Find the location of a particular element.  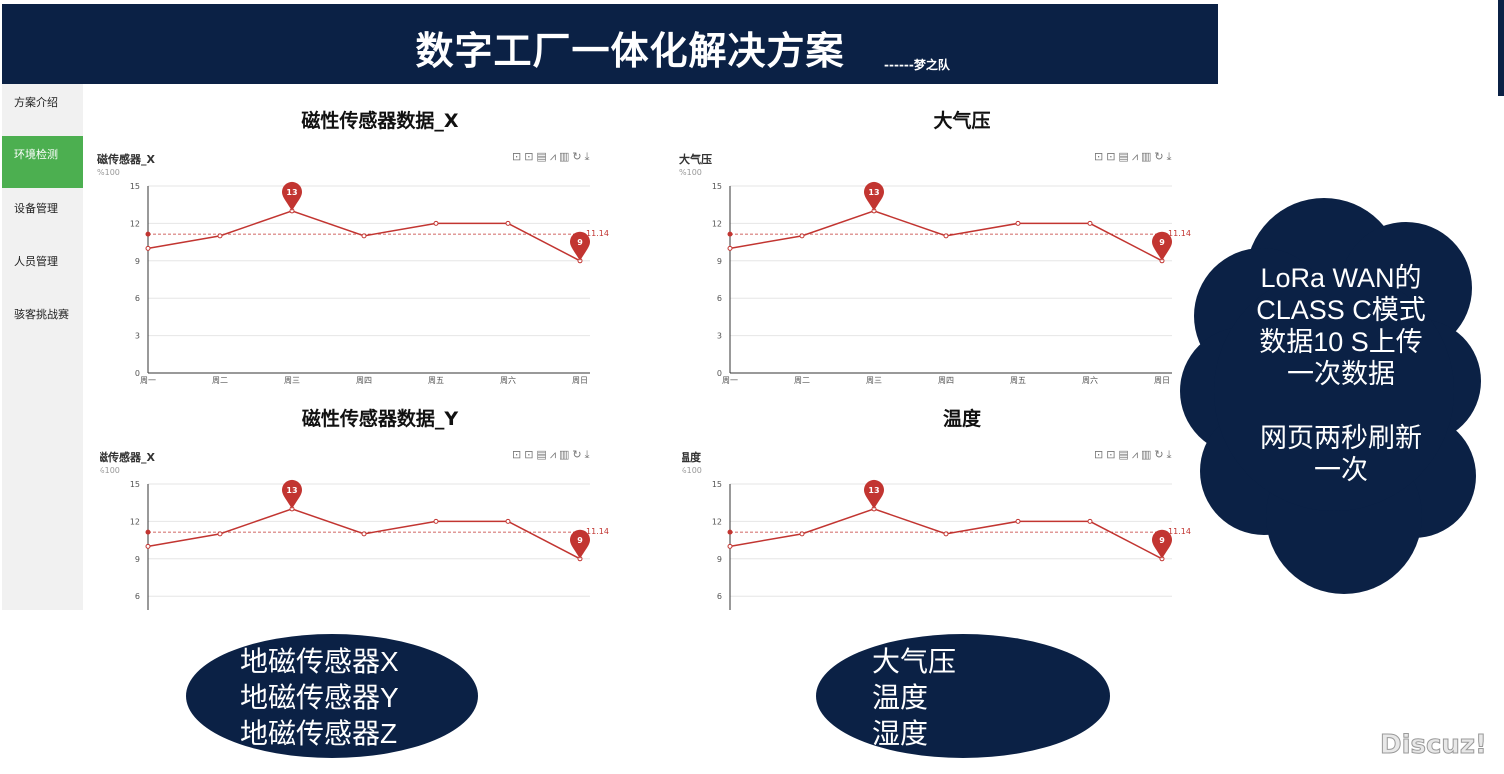

discuz-watermark: Discuz! is located at coordinates (1434, 745).